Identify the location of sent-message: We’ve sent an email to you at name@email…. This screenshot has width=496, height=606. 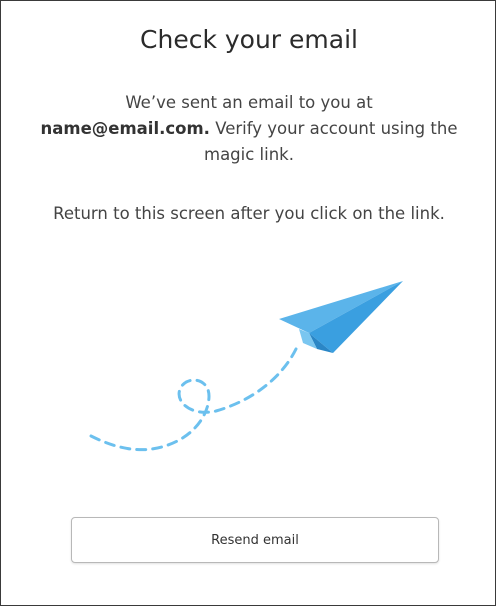
(249, 129).